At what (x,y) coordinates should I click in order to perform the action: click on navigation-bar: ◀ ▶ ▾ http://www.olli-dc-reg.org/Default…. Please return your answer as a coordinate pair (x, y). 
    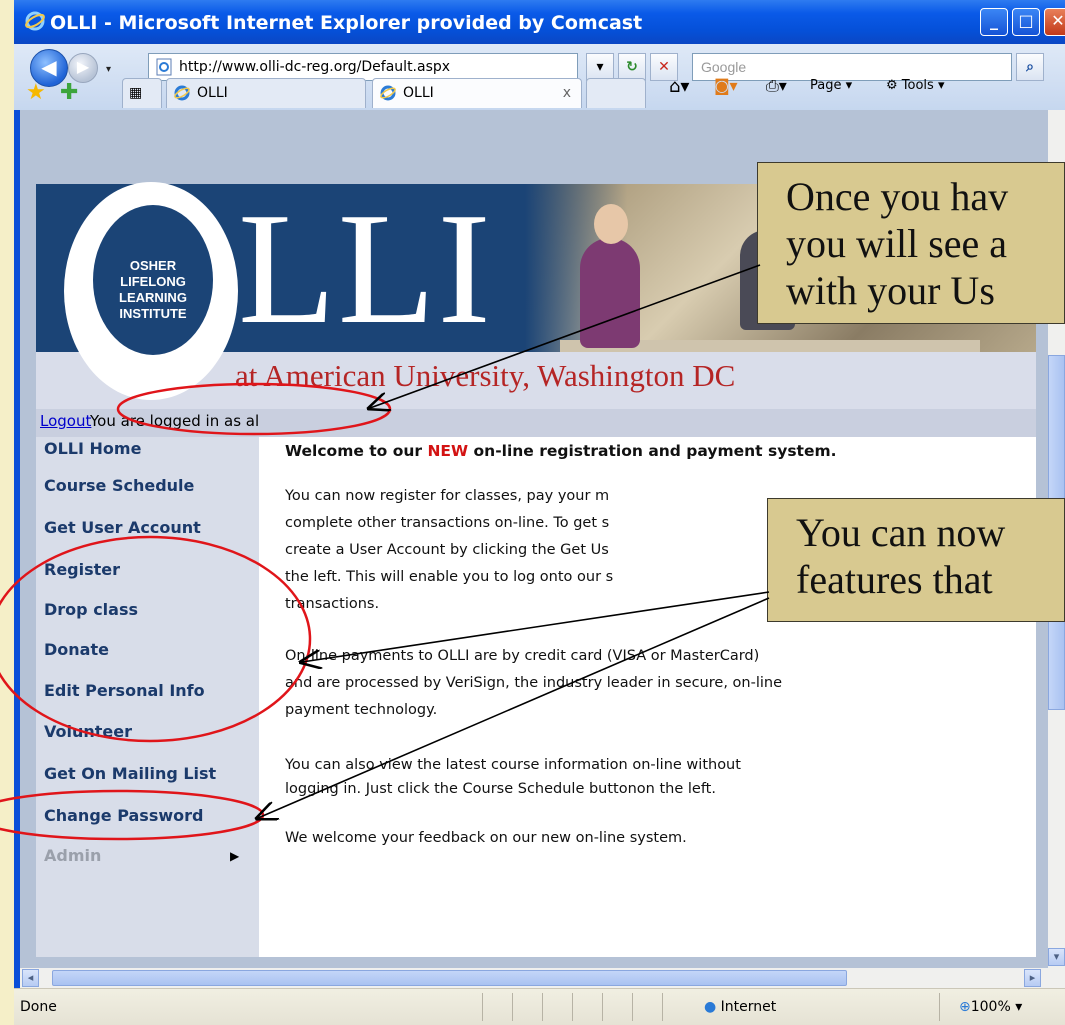
    Looking at the image, I should click on (539, 77).